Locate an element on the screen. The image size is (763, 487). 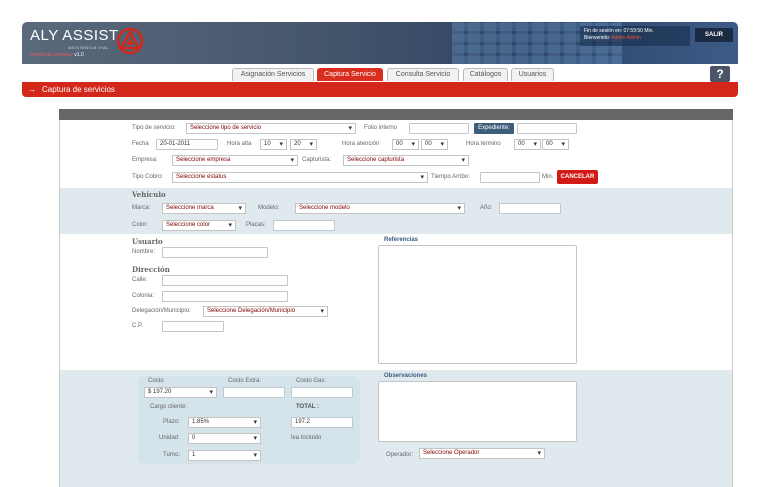
folio-label: Folio interno is located at coordinates (381, 128).